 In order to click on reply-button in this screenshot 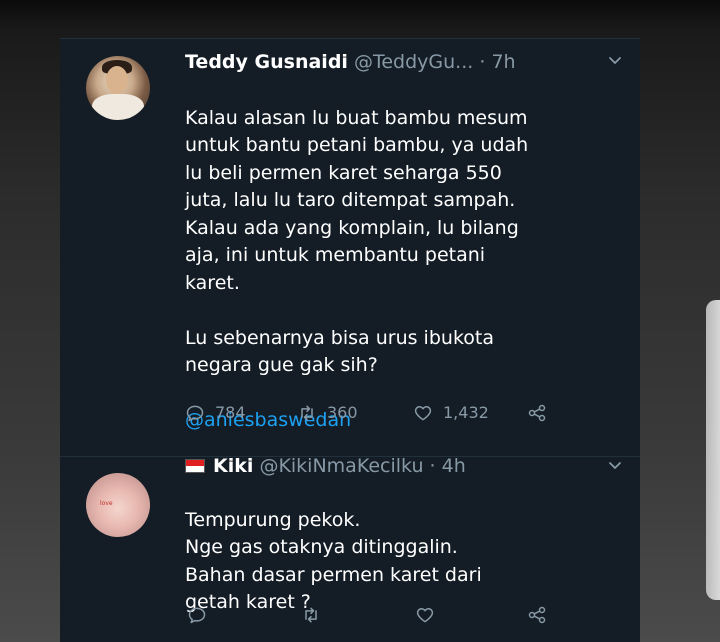, I will do `click(197, 615)`.